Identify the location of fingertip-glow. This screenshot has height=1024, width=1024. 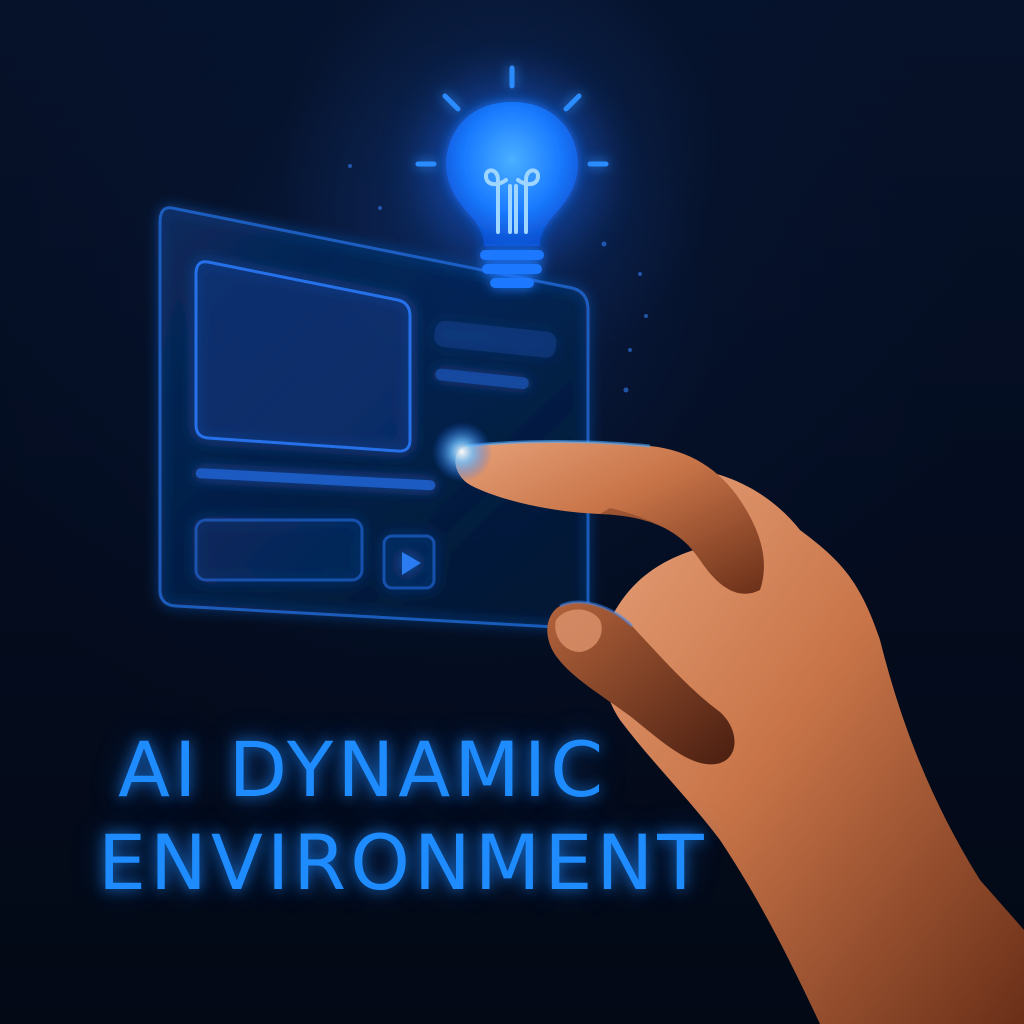
(462, 452).